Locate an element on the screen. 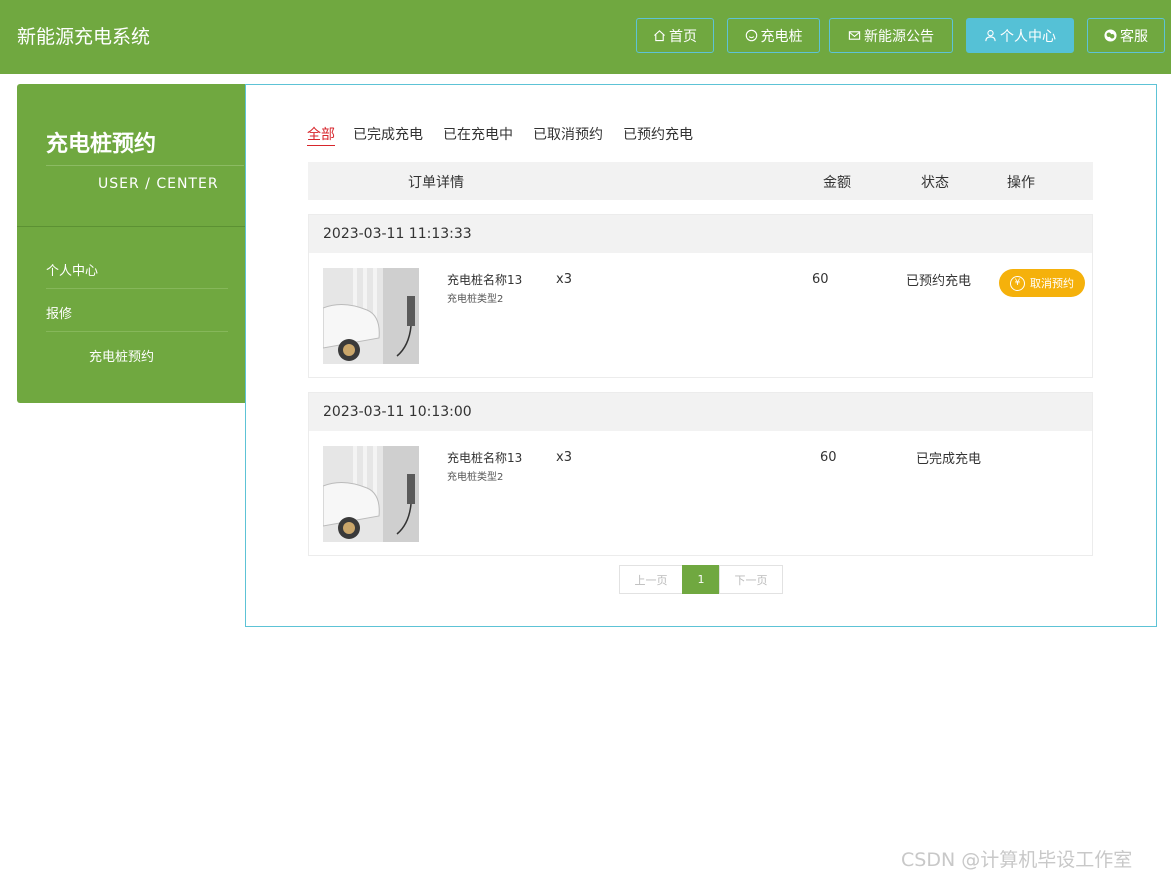 This screenshot has height=877, width=1171. yen-icon: ¥ is located at coordinates (1017, 283).